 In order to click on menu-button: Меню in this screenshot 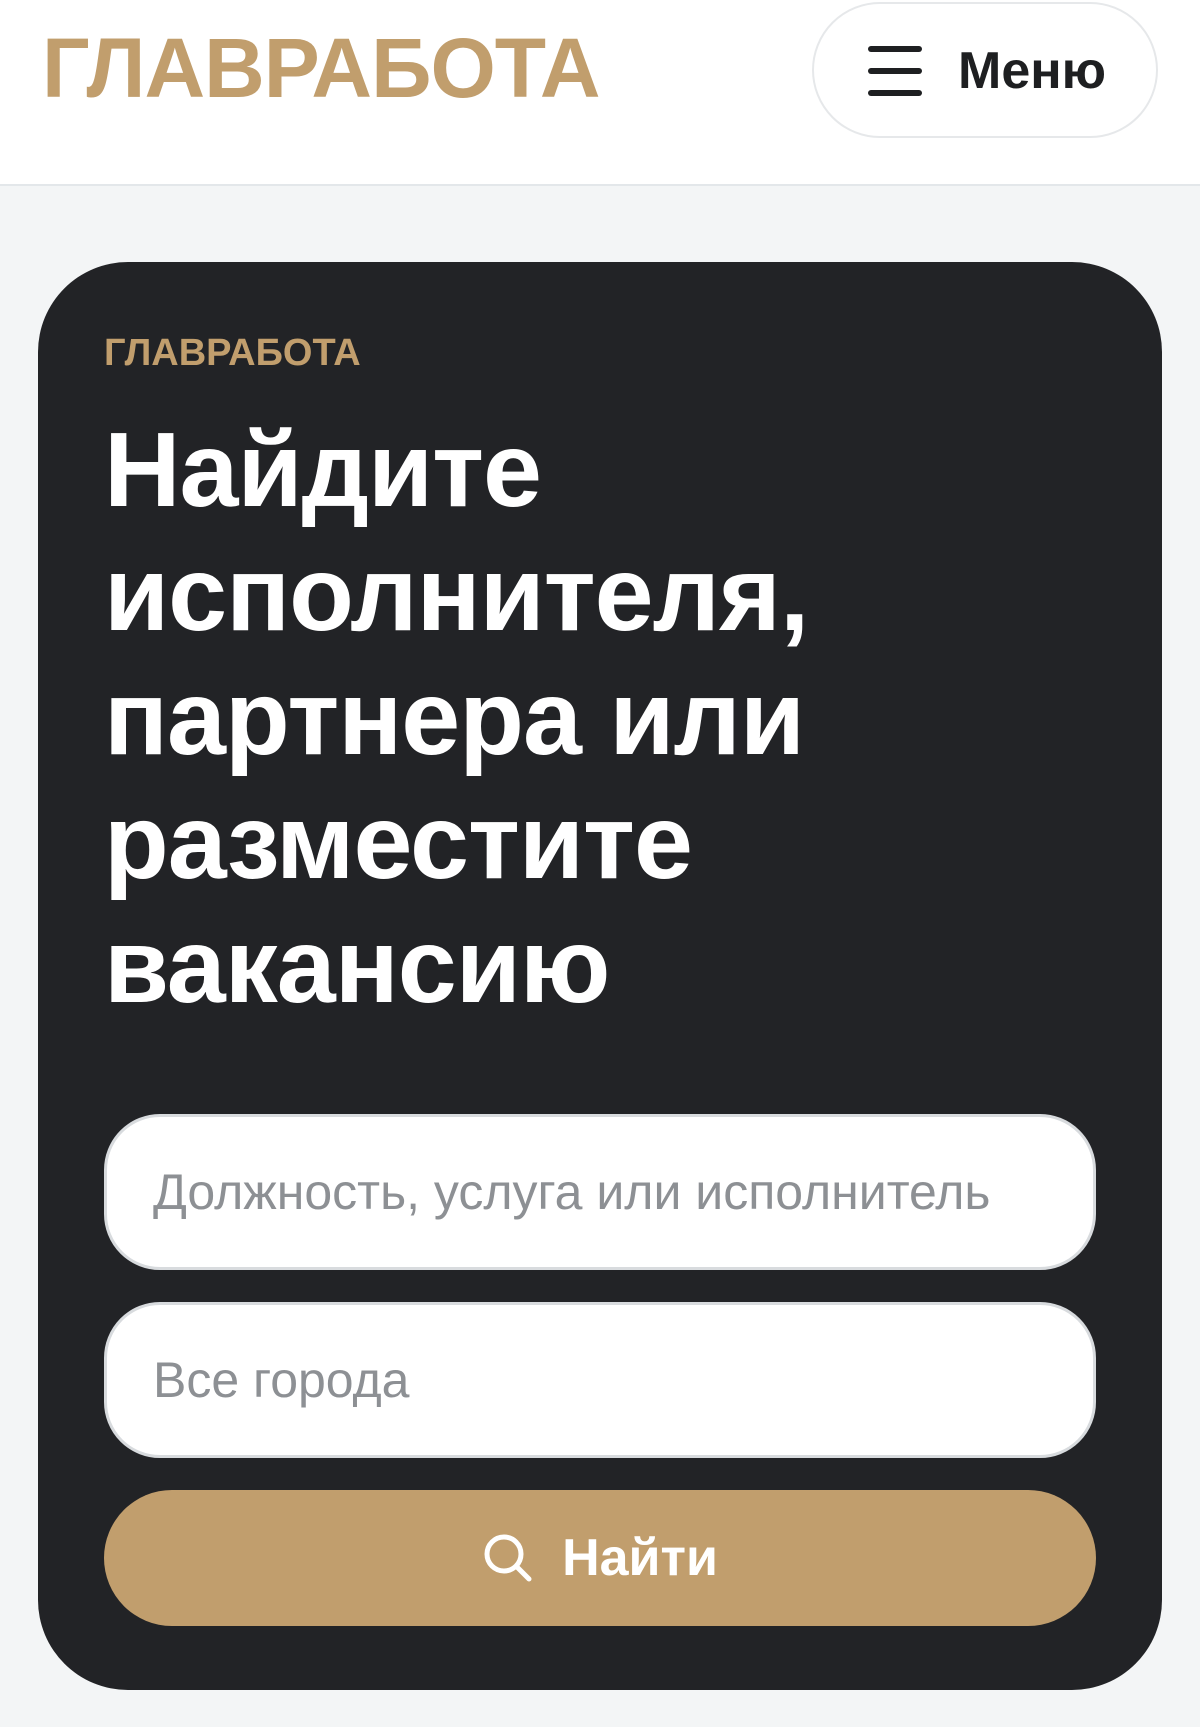, I will do `click(985, 70)`.